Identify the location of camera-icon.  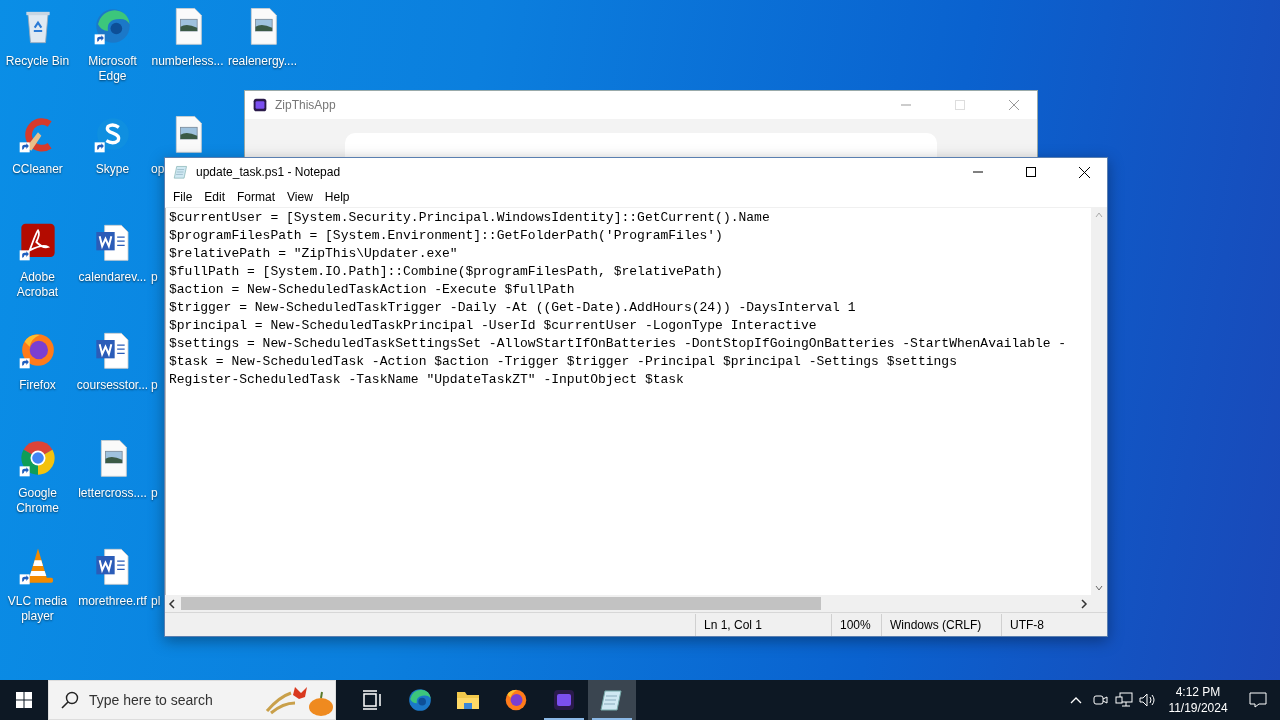
(1100, 700).